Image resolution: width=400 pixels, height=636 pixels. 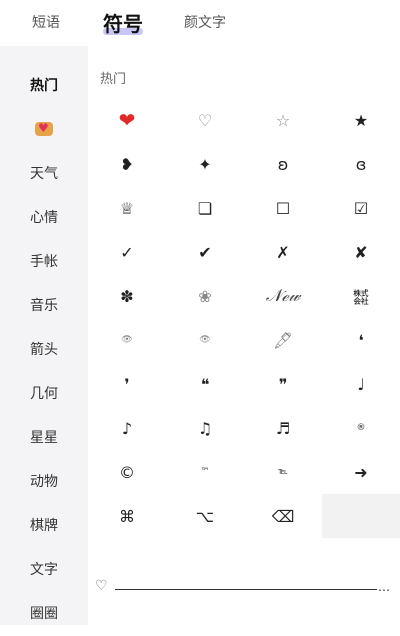 What do you see at coordinates (205, 384) in the screenshot?
I see `symbol-cell: ❝` at bounding box center [205, 384].